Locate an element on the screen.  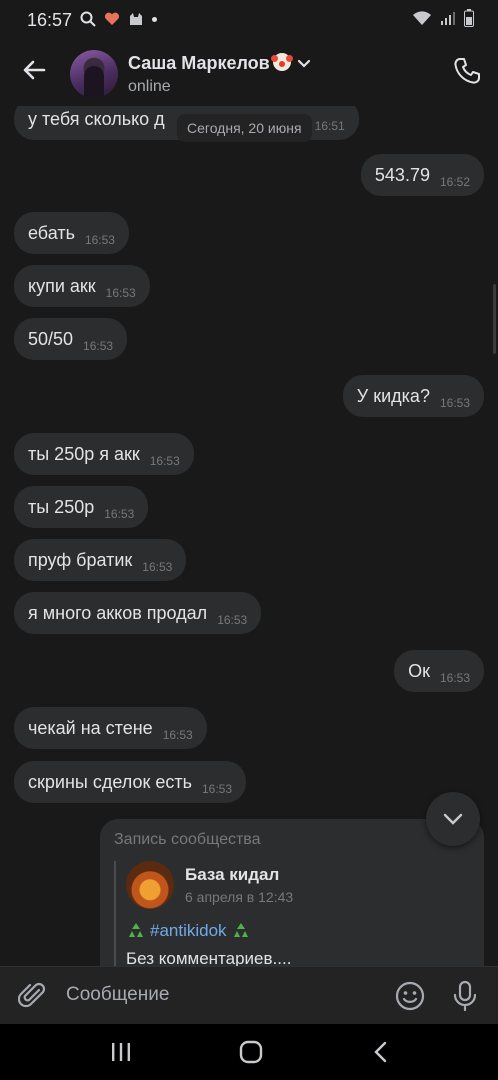
message-text: Ок is located at coordinates (419, 670).